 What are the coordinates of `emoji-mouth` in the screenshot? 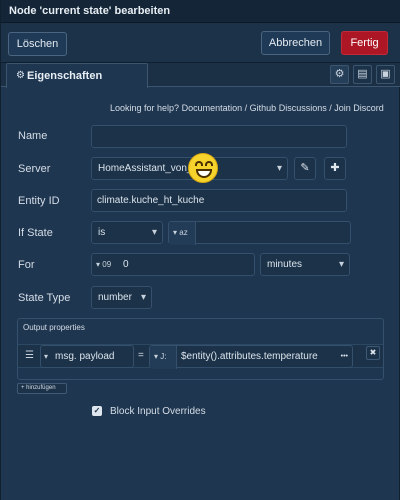 It's located at (204, 173).